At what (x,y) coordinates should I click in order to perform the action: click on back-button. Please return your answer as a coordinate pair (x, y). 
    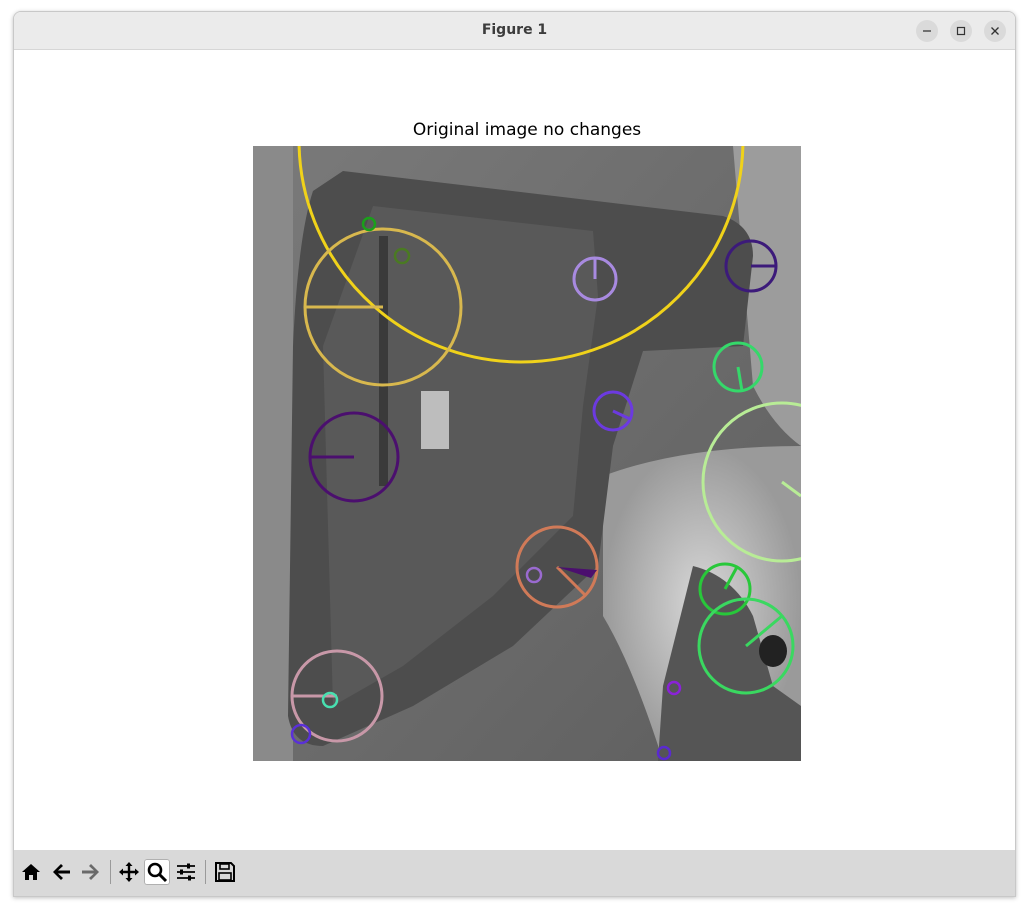
    Looking at the image, I should click on (61, 872).